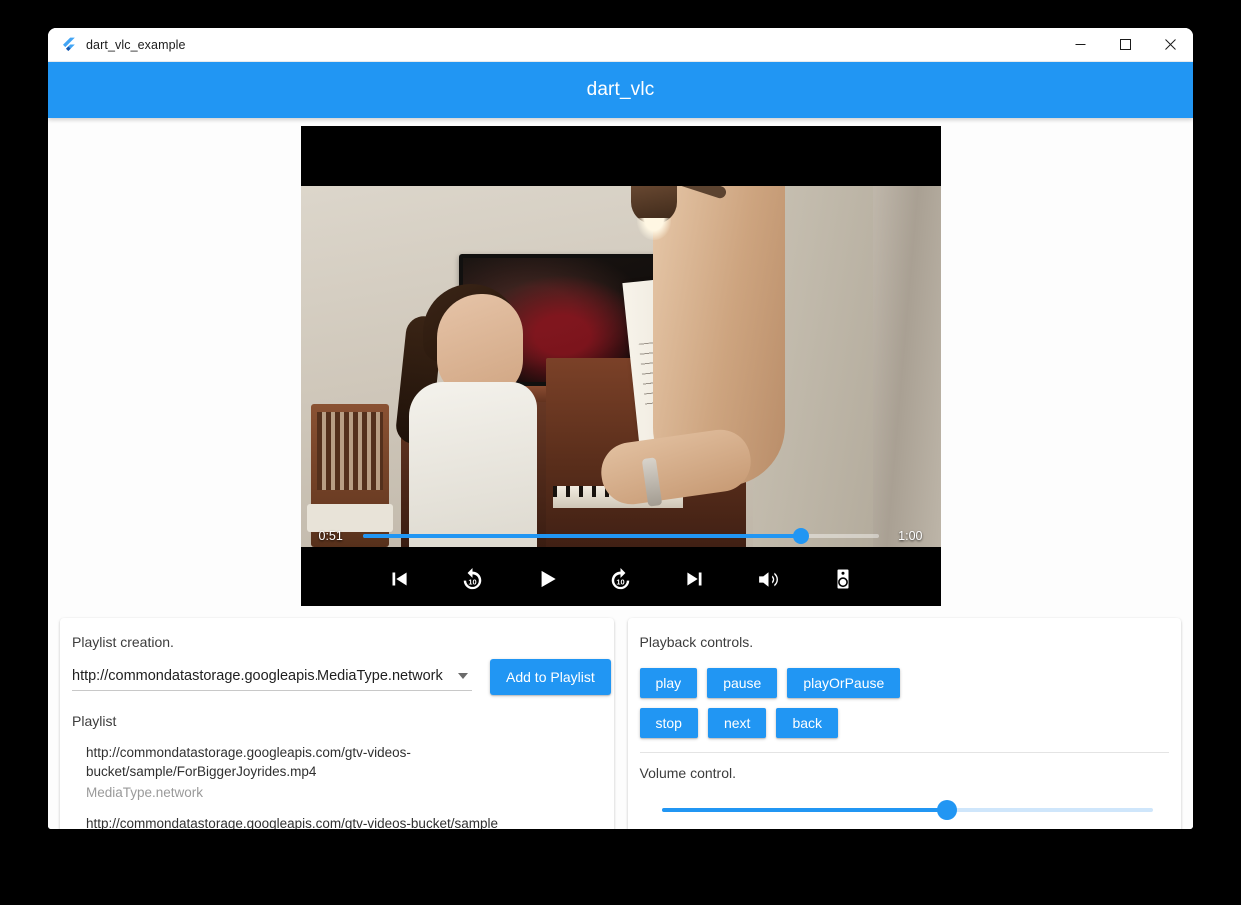 This screenshot has height=905, width=1241. Describe the element at coordinates (742, 683) in the screenshot. I see `pause-button: pause` at that location.